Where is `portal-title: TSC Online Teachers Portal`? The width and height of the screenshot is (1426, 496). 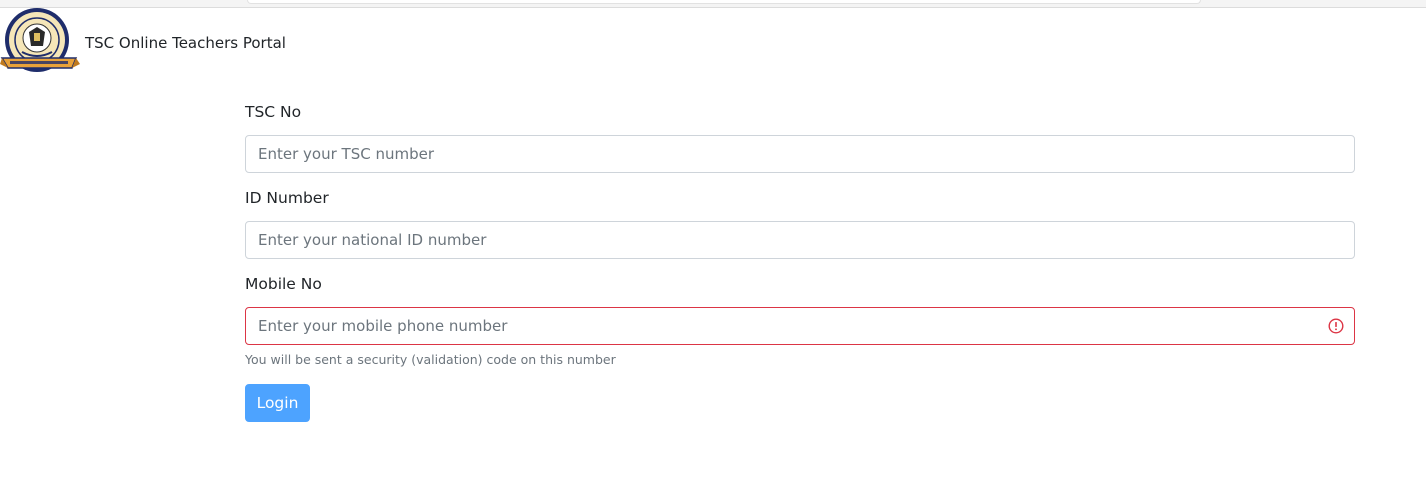
portal-title: TSC Online Teachers Portal is located at coordinates (185, 43).